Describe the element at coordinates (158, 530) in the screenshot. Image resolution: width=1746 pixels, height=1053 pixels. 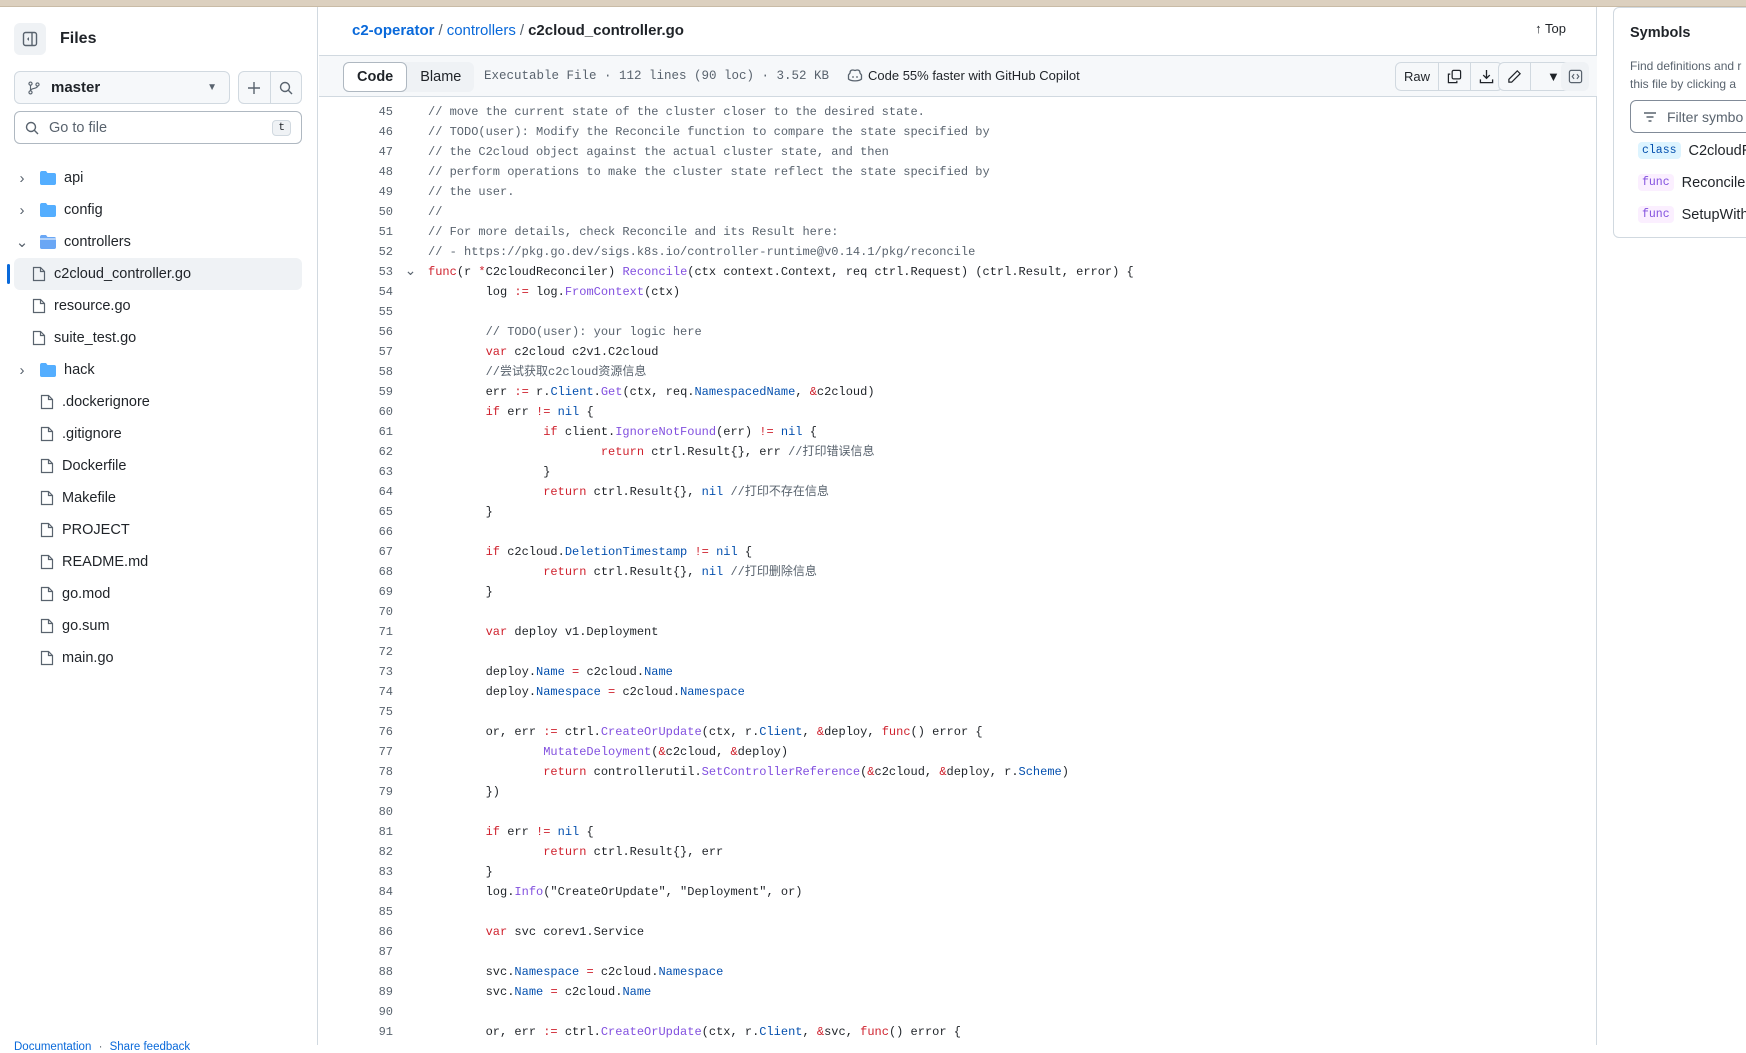
I see `tree-file-item: PROJECT` at that location.